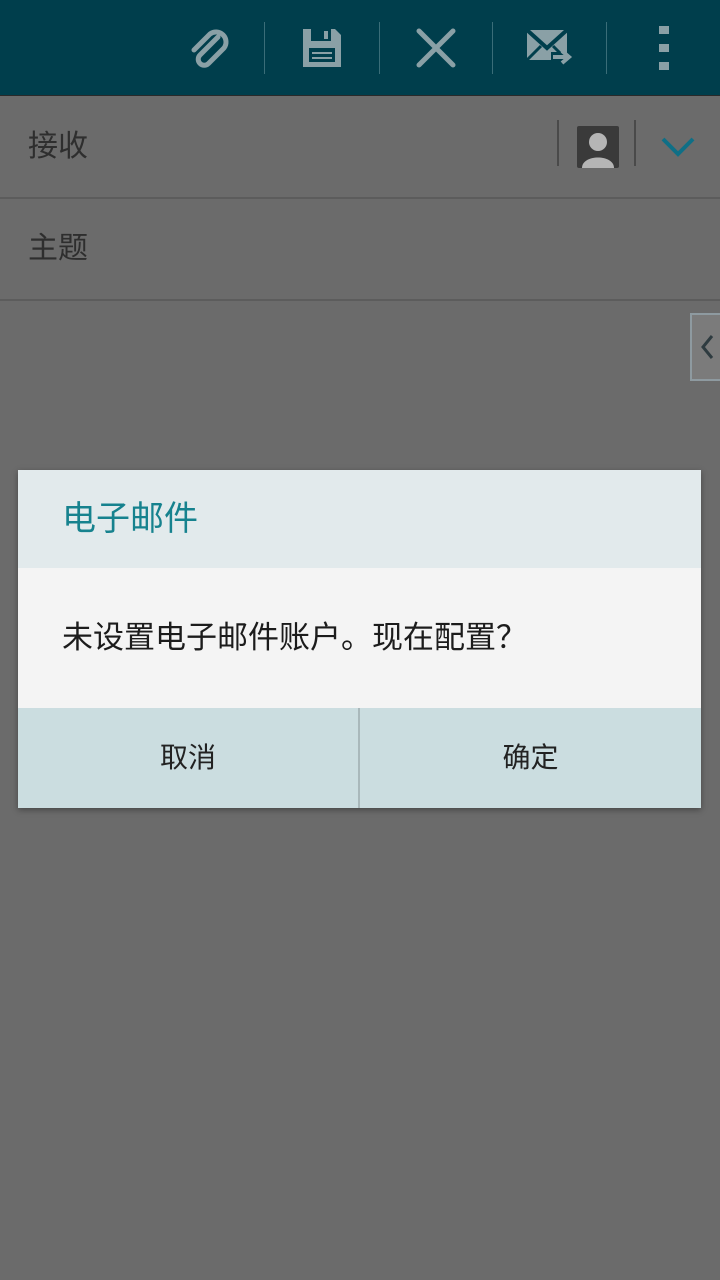  Describe the element at coordinates (294, 638) in the screenshot. I see `dialog-message: 未设置电子邮件账户。现在配置？` at that location.